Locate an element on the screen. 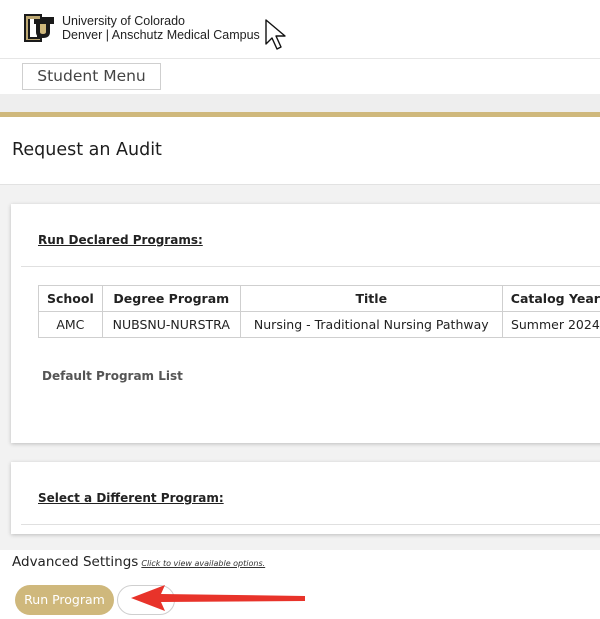  column-header-degree-program: Degree Program is located at coordinates (171, 298).